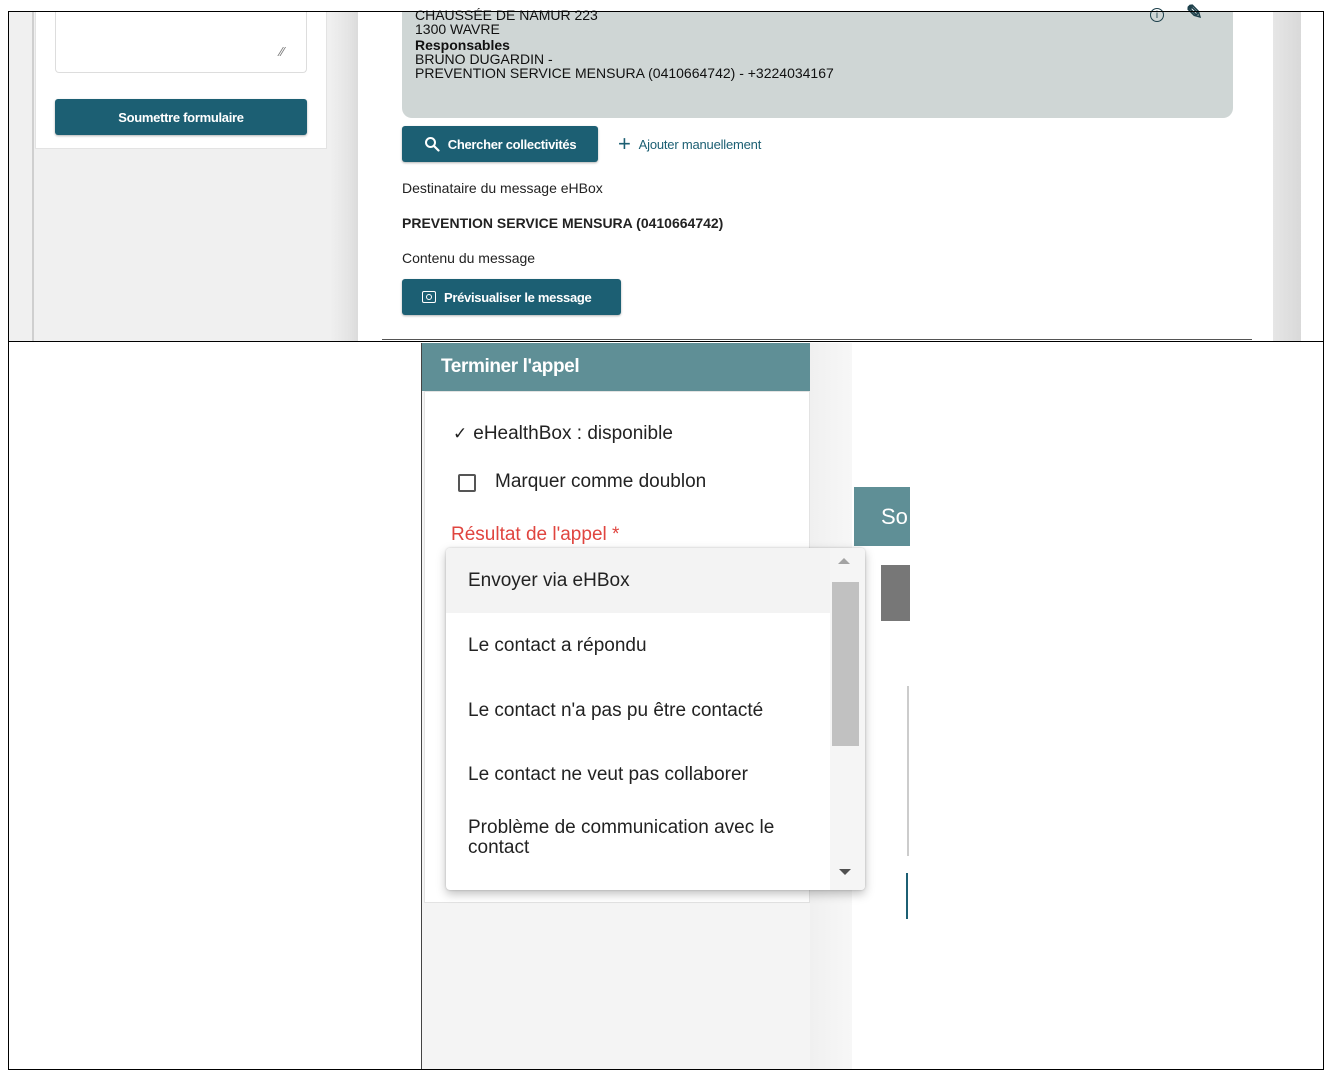  Describe the element at coordinates (666, 341) in the screenshot. I see `table-divider` at that location.